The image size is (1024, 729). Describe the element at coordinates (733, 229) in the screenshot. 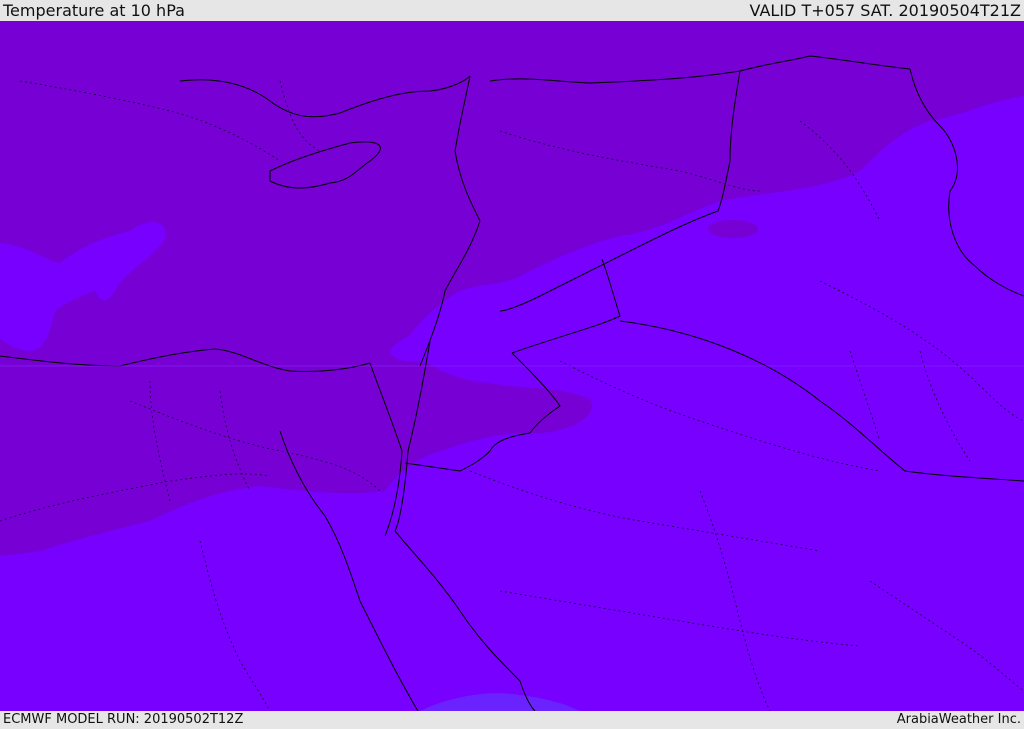

I see `warm-patch-iraq` at that location.